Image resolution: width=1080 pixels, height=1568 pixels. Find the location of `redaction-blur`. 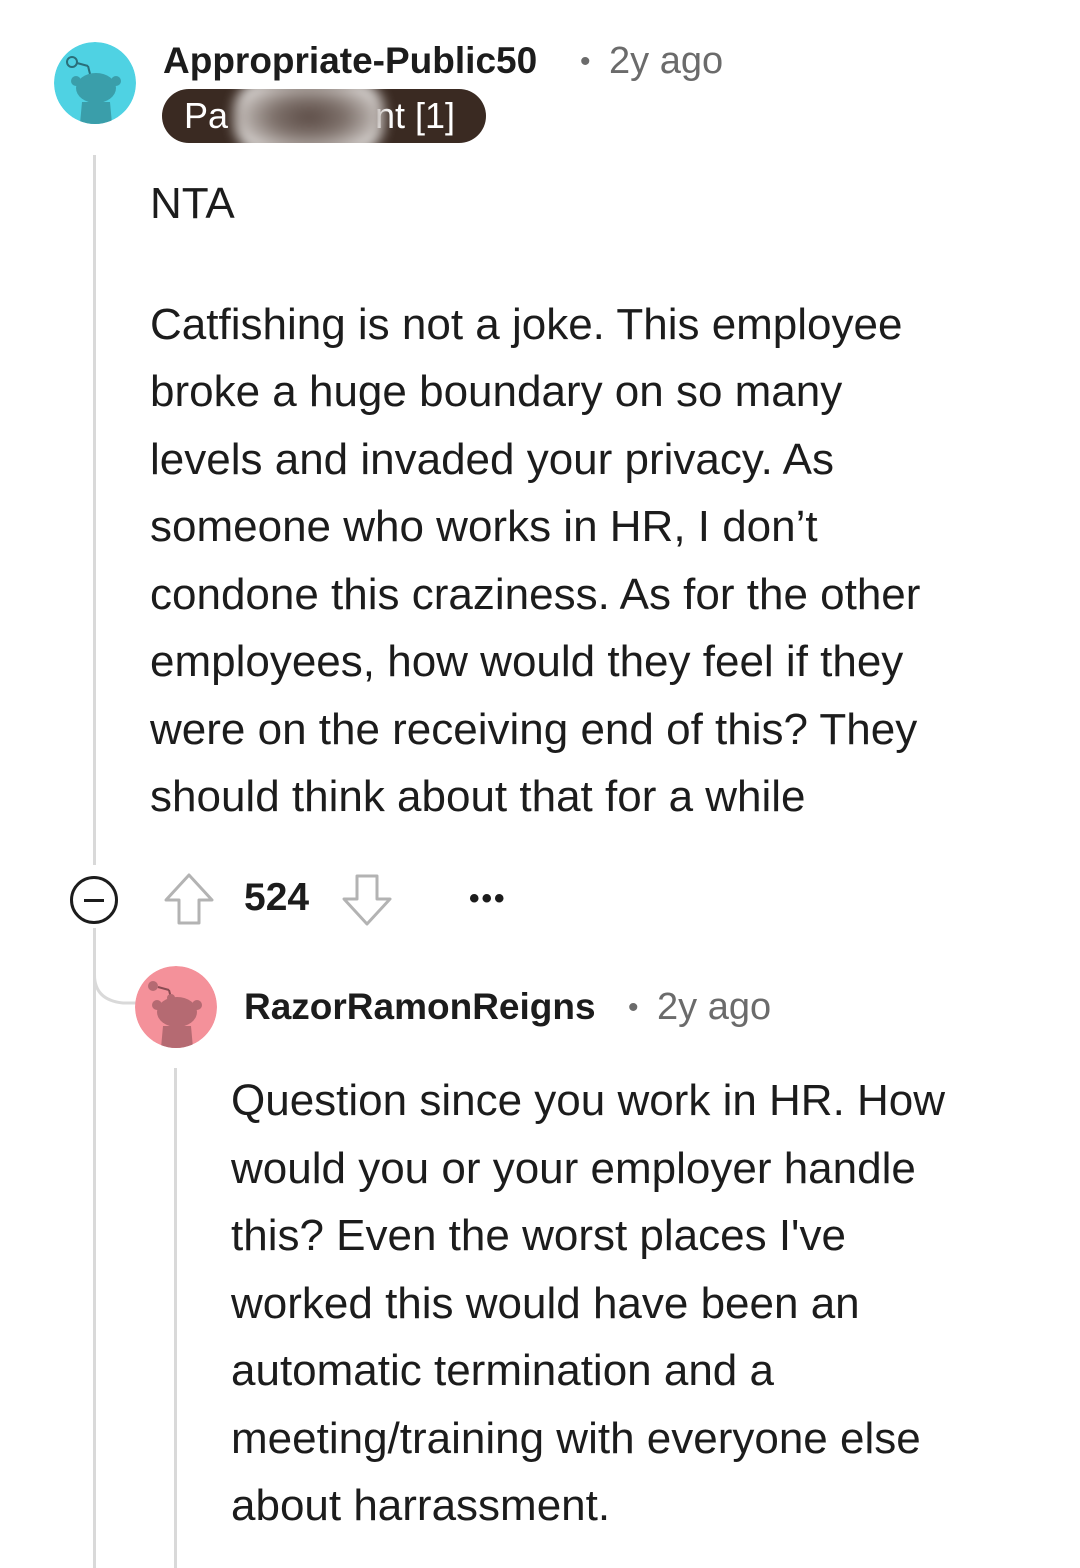

redaction-blur is located at coordinates (309, 116).